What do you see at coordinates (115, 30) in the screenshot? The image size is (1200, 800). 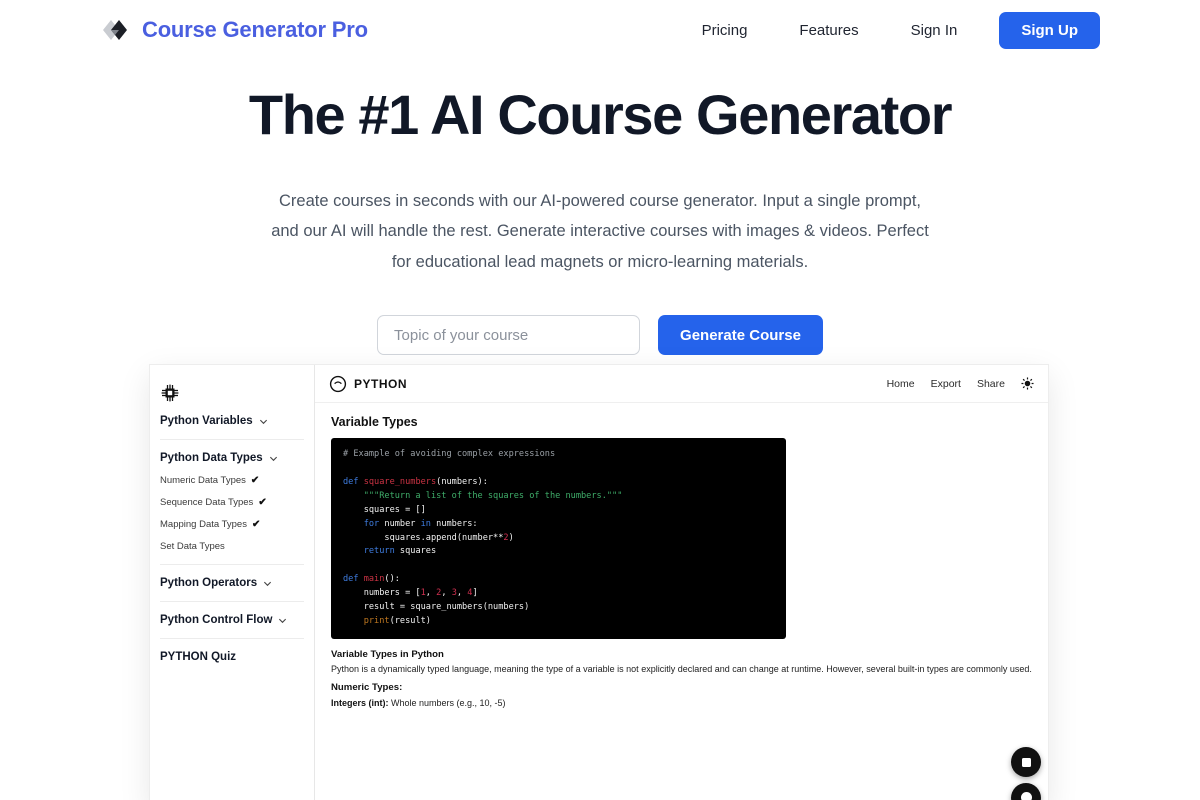 I see `dual-diamond-logo-icon` at bounding box center [115, 30].